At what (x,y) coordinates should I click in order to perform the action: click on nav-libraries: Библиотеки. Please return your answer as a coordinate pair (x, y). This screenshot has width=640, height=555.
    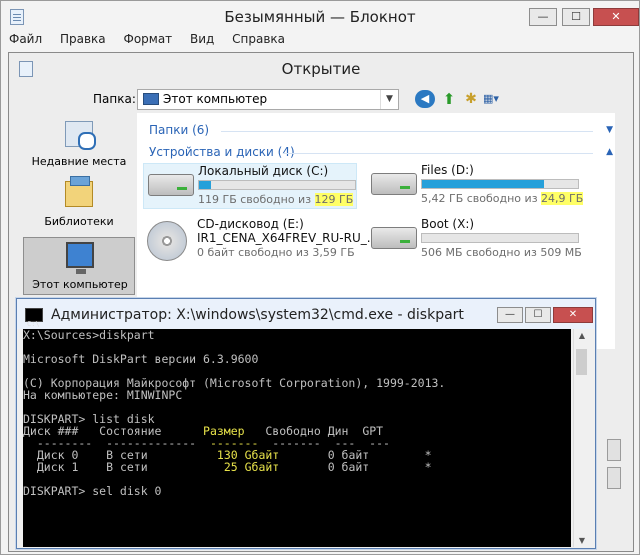
    Looking at the image, I should click on (79, 204).